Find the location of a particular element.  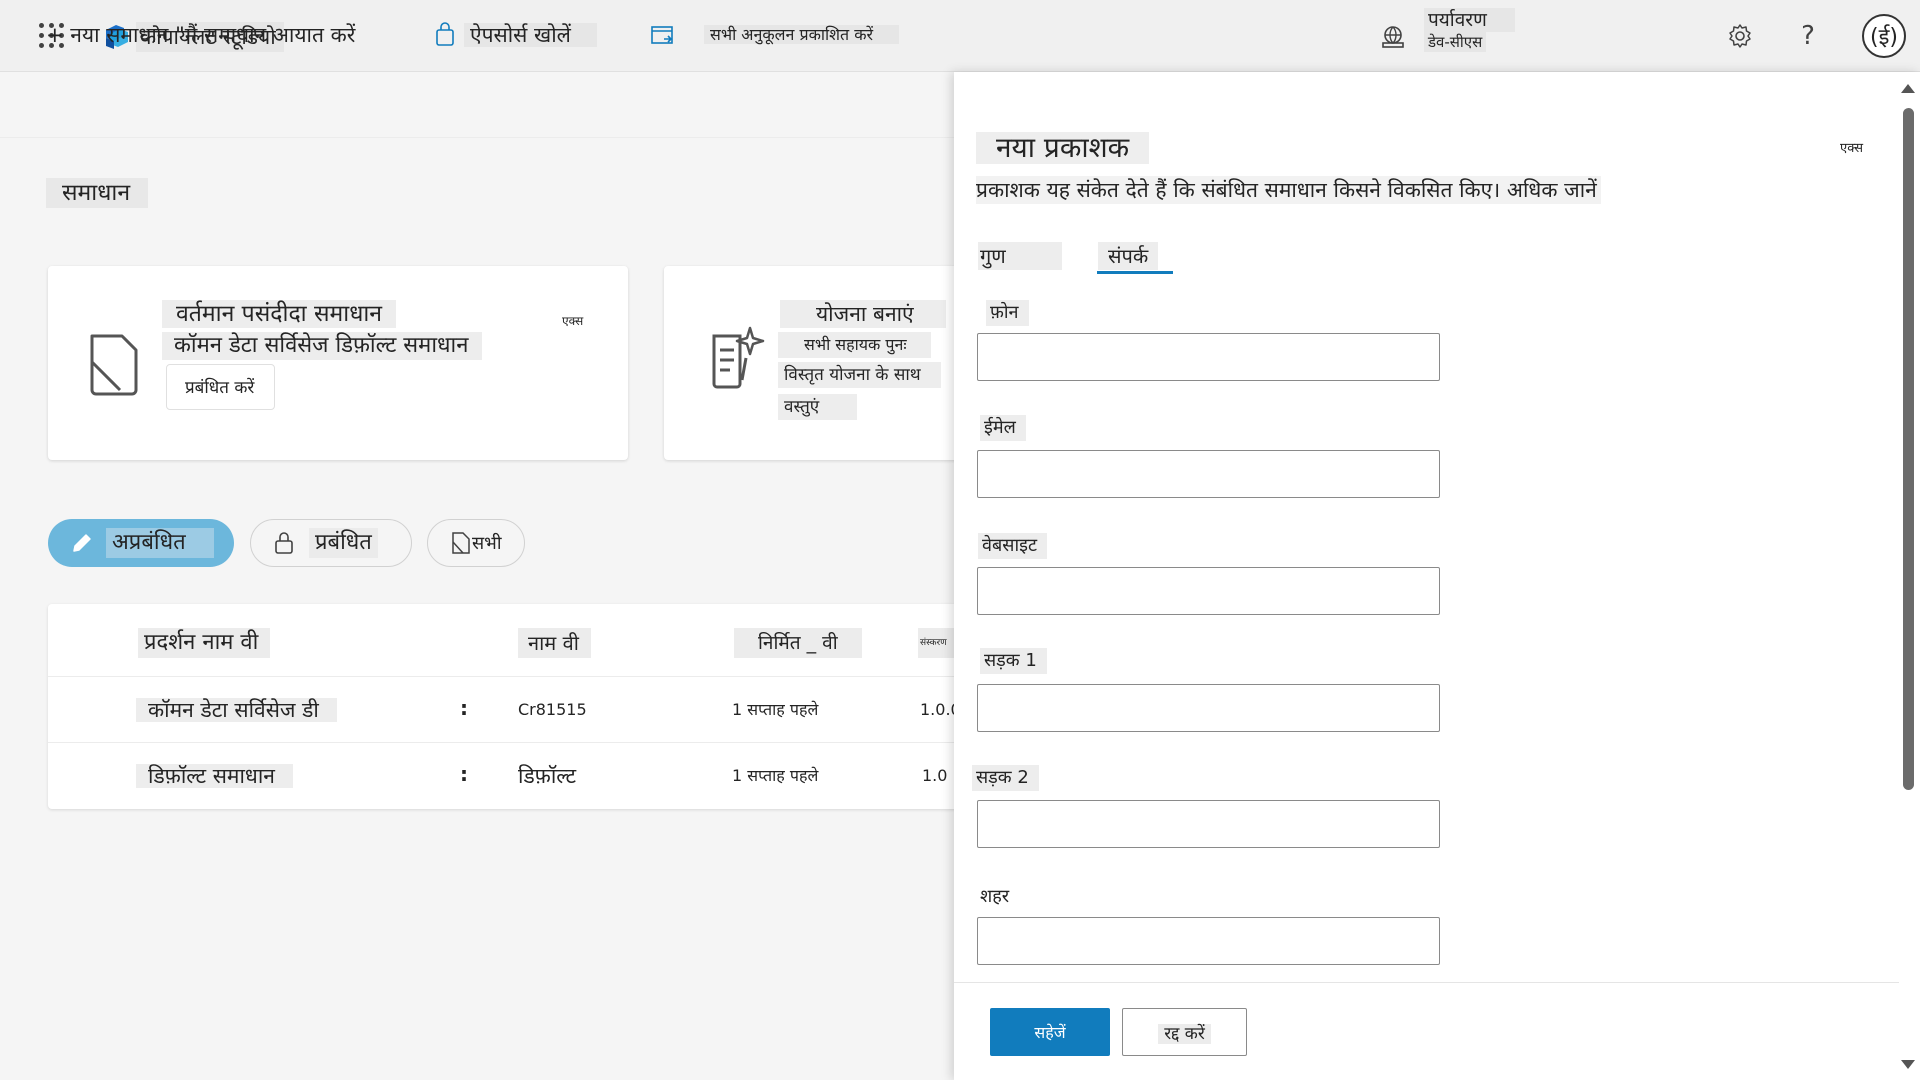

filter-all-label: सभी is located at coordinates (487, 543).